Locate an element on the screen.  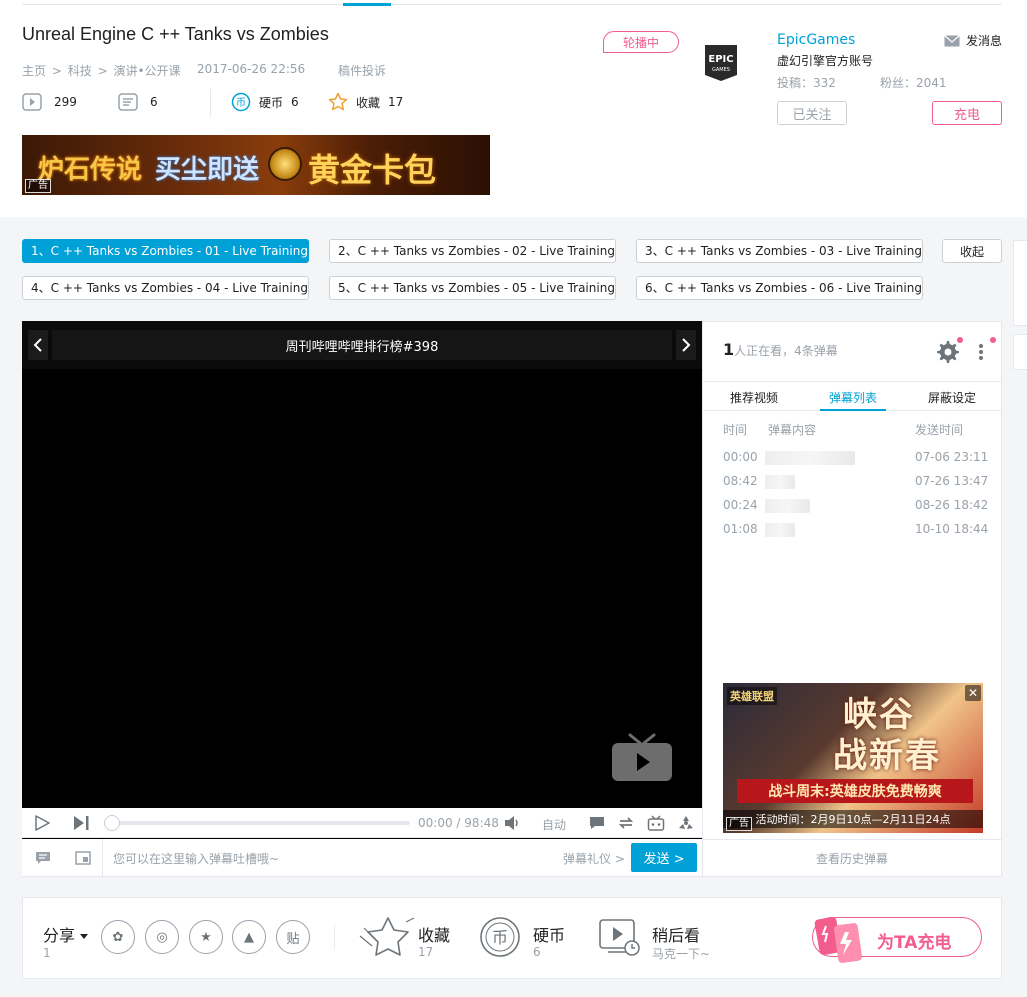
settings-notification-dot is located at coordinates (960, 340).